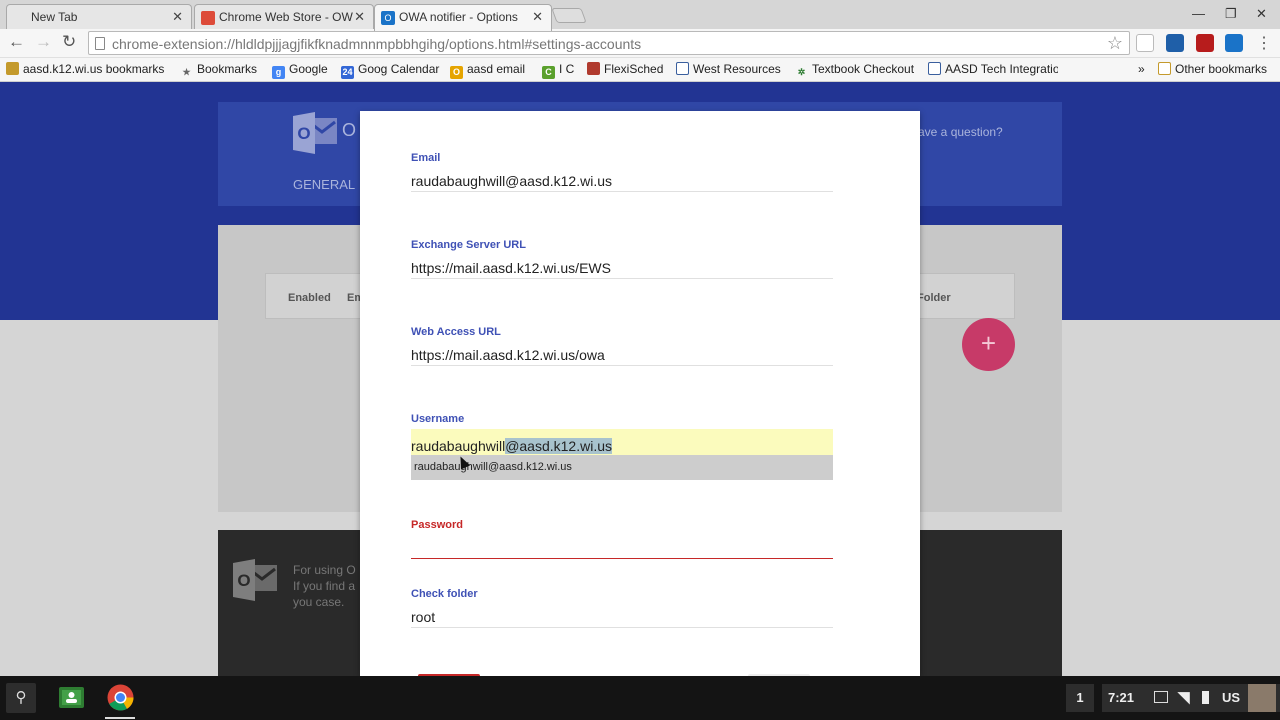 The height and width of the screenshot is (720, 1280). What do you see at coordinates (324, 586) in the screenshot?
I see `footer-text: For using O If you find a you case.` at bounding box center [324, 586].